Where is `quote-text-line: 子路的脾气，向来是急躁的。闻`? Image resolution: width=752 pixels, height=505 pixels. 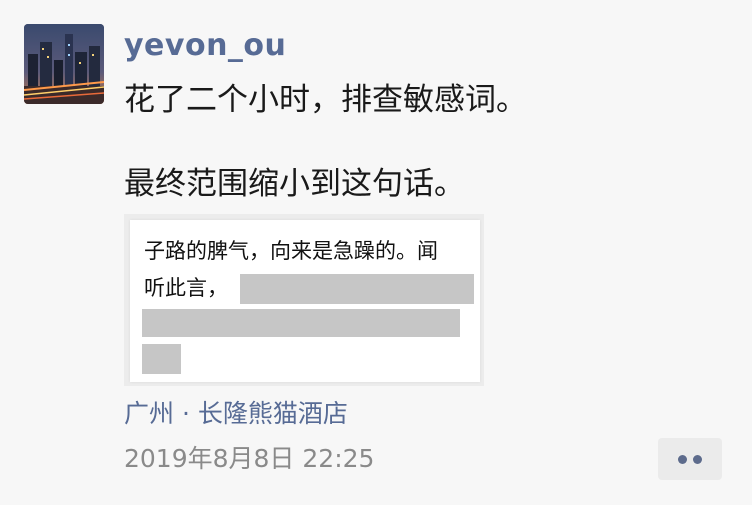
quote-text-line: 子路的脾气，向来是急躁的。闻 is located at coordinates (291, 251).